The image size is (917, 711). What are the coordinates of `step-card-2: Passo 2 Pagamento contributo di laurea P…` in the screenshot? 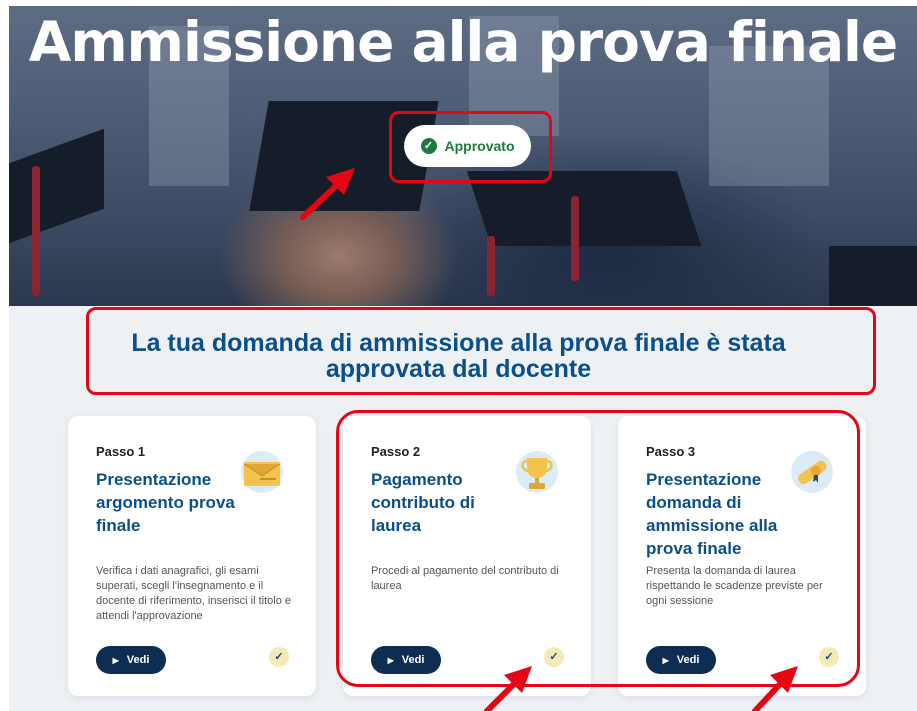 It's located at (467, 556).